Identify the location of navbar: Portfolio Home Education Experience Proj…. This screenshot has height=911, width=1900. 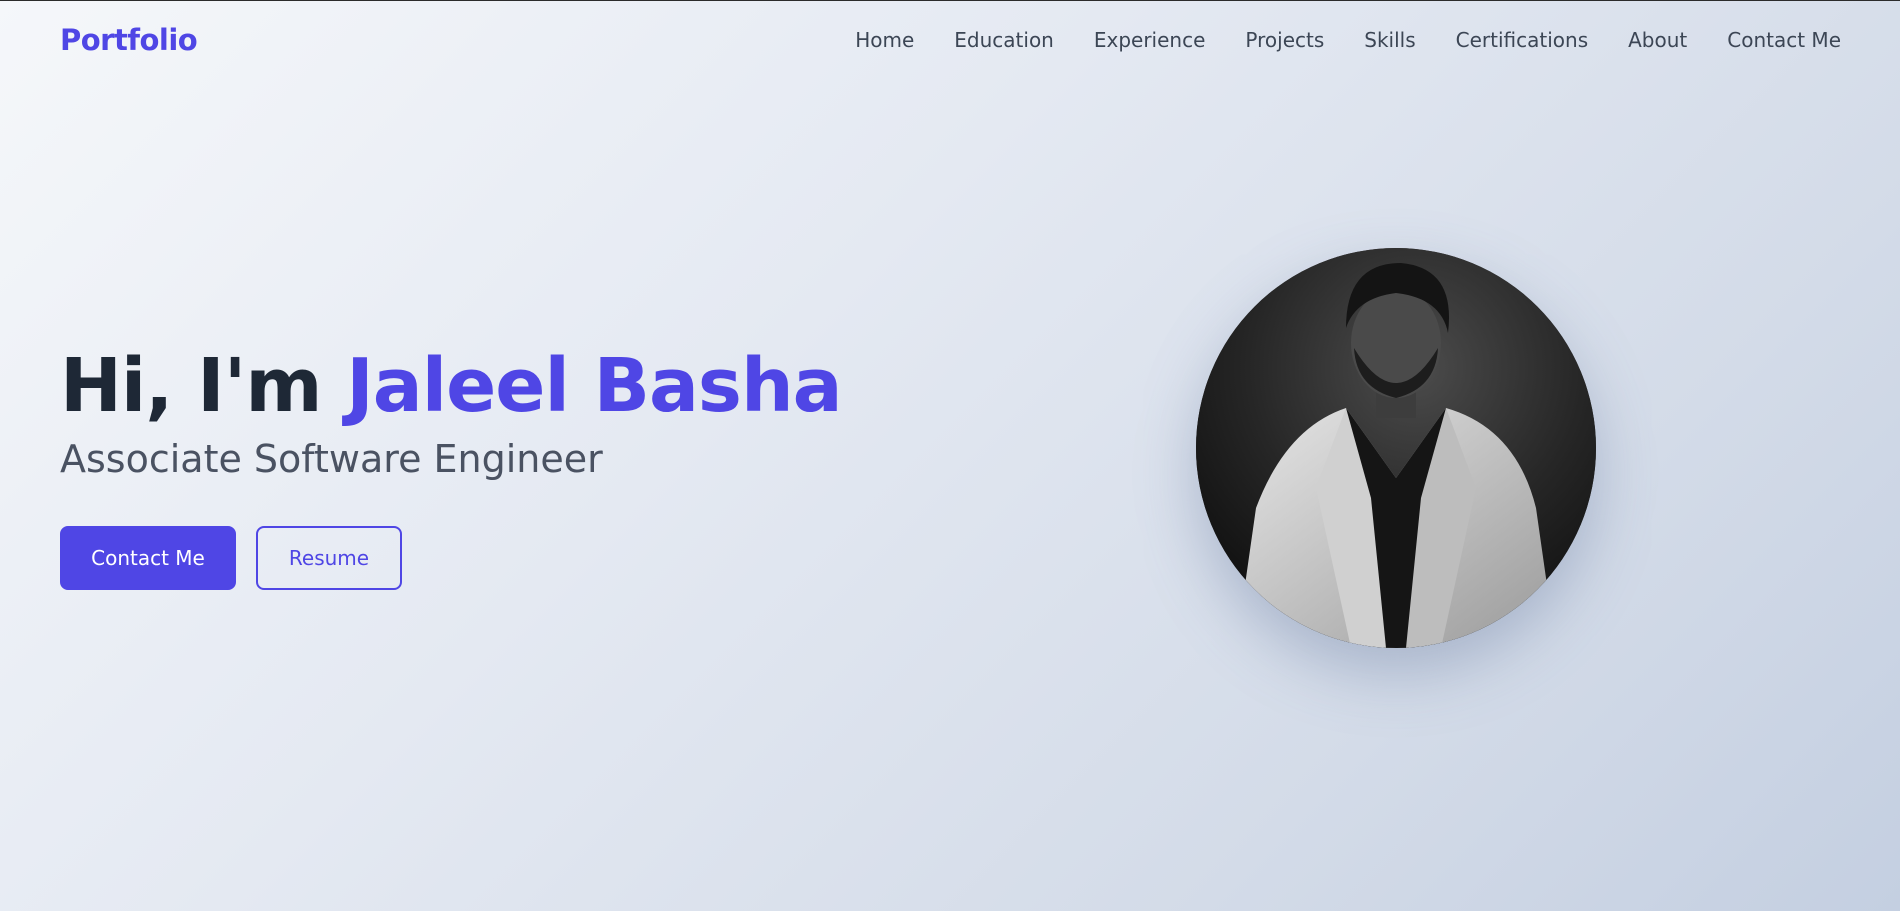
(950, 41).